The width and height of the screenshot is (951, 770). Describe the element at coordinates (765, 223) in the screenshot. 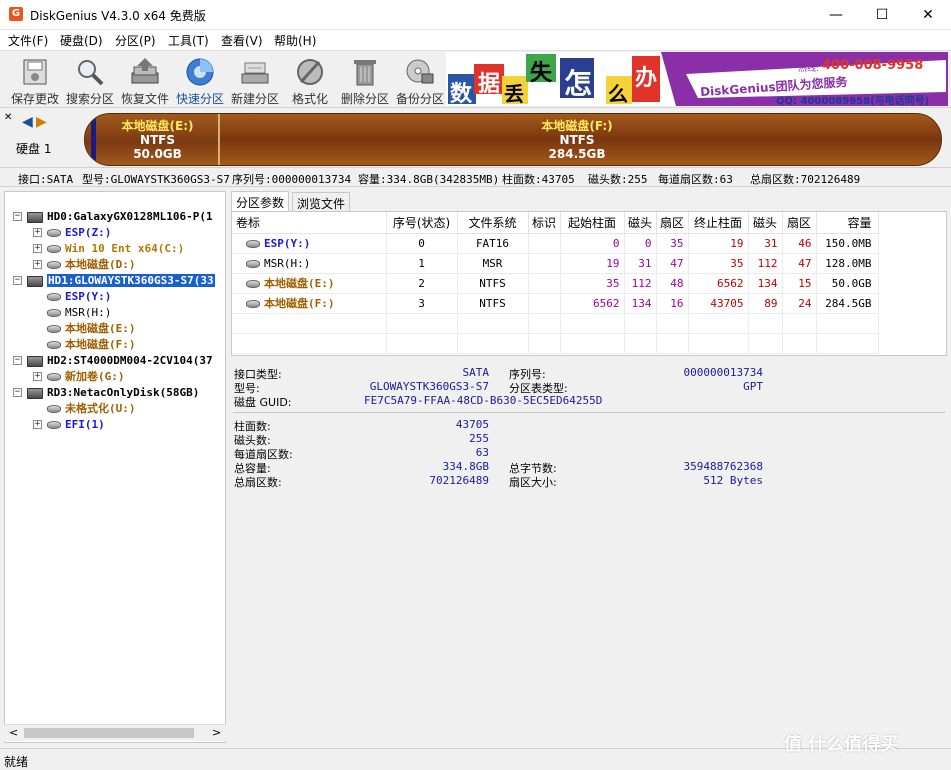

I see `col-end-head: 磁头` at that location.